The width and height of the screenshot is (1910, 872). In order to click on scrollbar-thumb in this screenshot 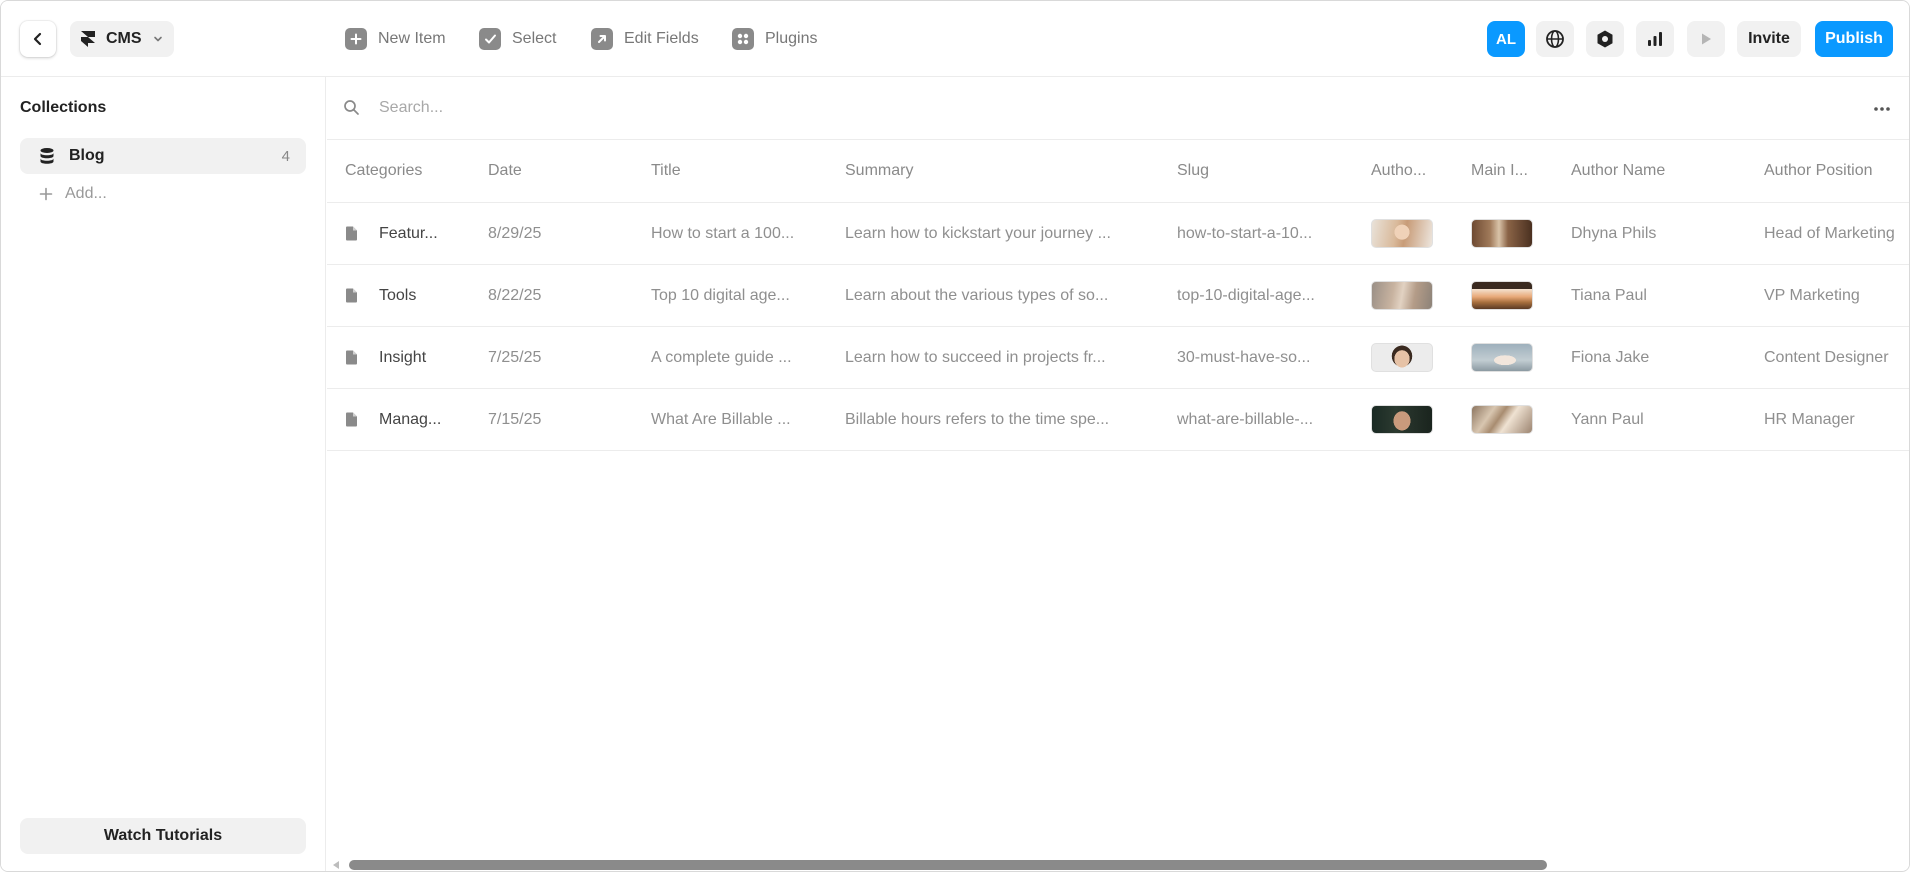, I will do `click(948, 865)`.